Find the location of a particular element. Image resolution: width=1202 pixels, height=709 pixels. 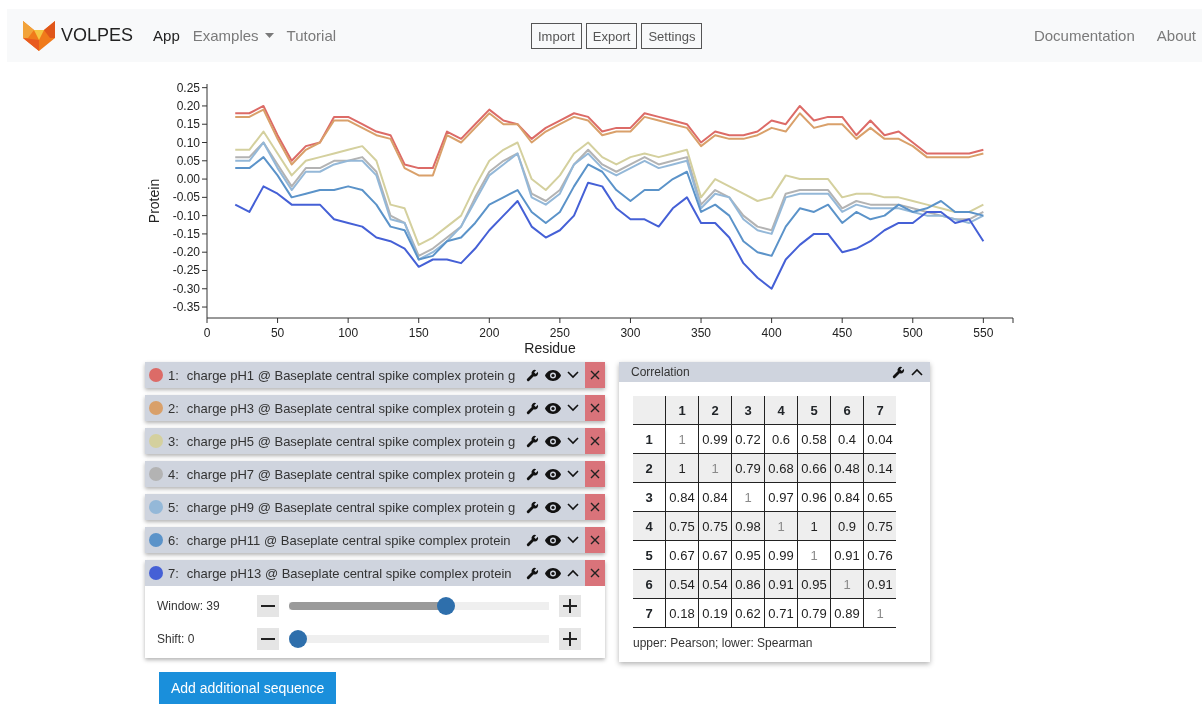

table-cell: 0.79 is located at coordinates (748, 468).